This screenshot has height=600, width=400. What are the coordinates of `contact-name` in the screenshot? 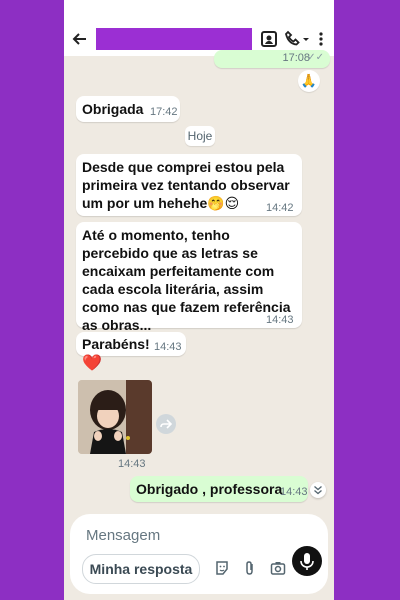 It's located at (174, 39).